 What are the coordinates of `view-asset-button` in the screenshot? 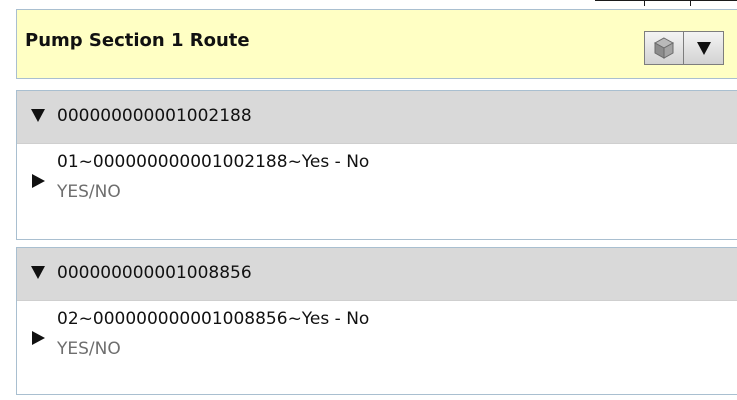 It's located at (664, 48).